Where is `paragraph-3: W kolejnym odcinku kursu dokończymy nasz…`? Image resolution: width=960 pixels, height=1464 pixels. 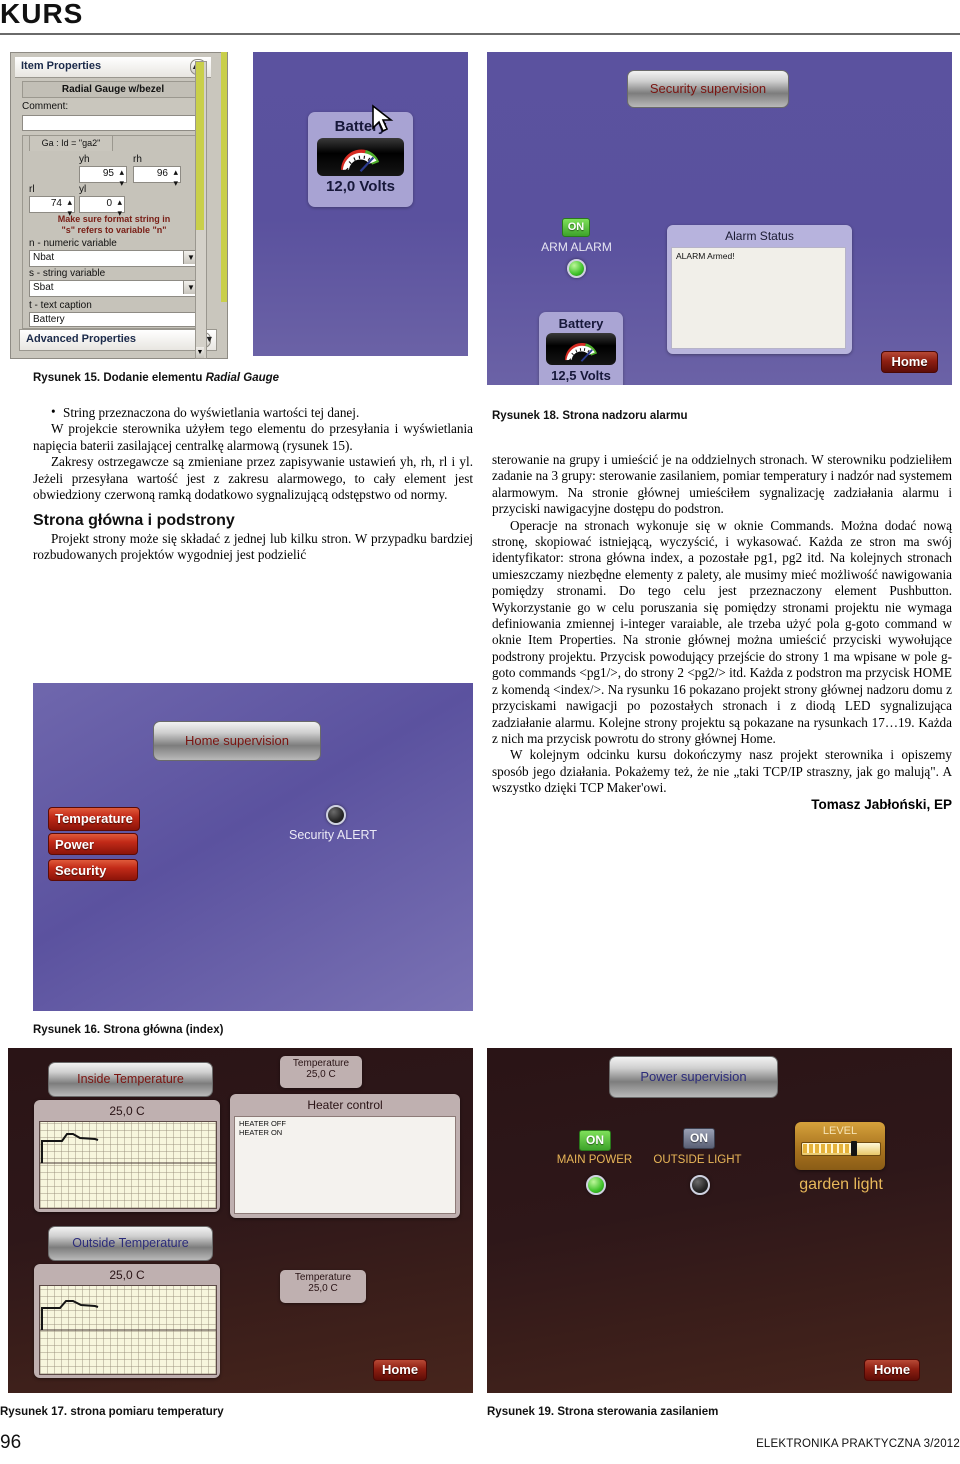
paragraph-3: W kolejnym odcinku kursu dokończymy nasz… is located at coordinates (722, 771).